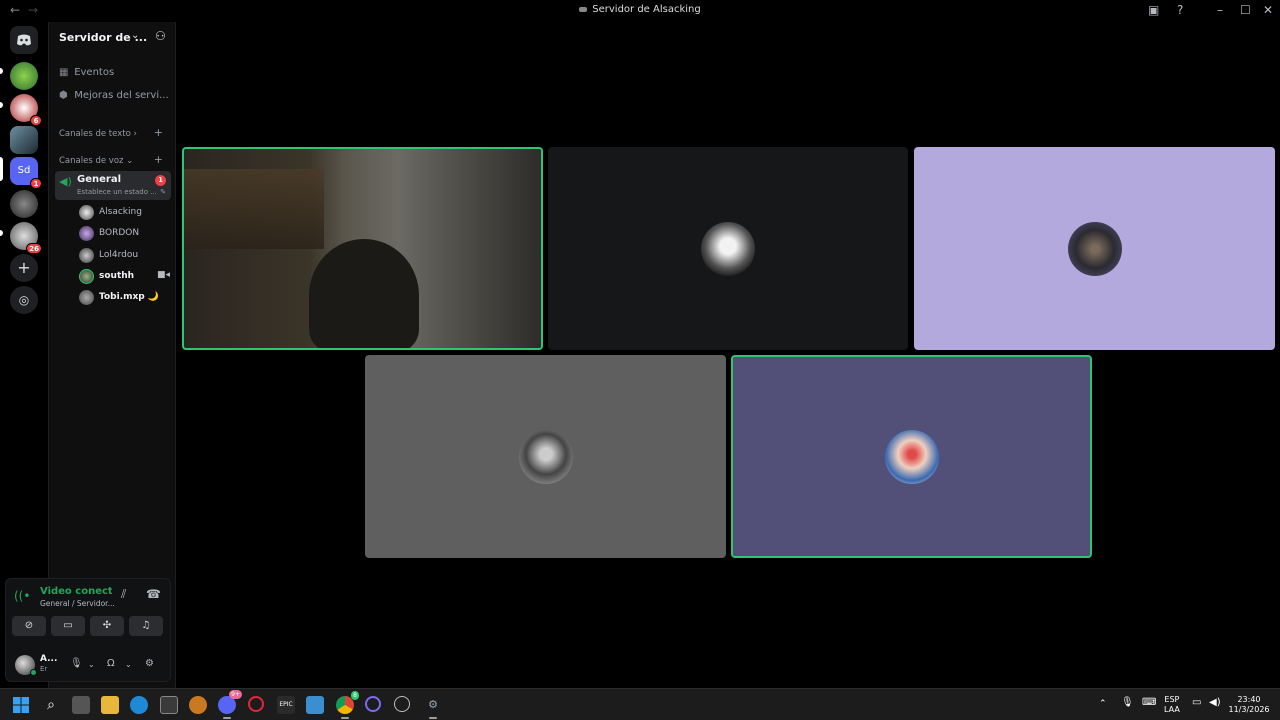 Image resolution: width=1280 pixels, height=720 pixels. Describe the element at coordinates (29, 626) in the screenshot. I see `toggle-camera-button: ⊘` at that location.